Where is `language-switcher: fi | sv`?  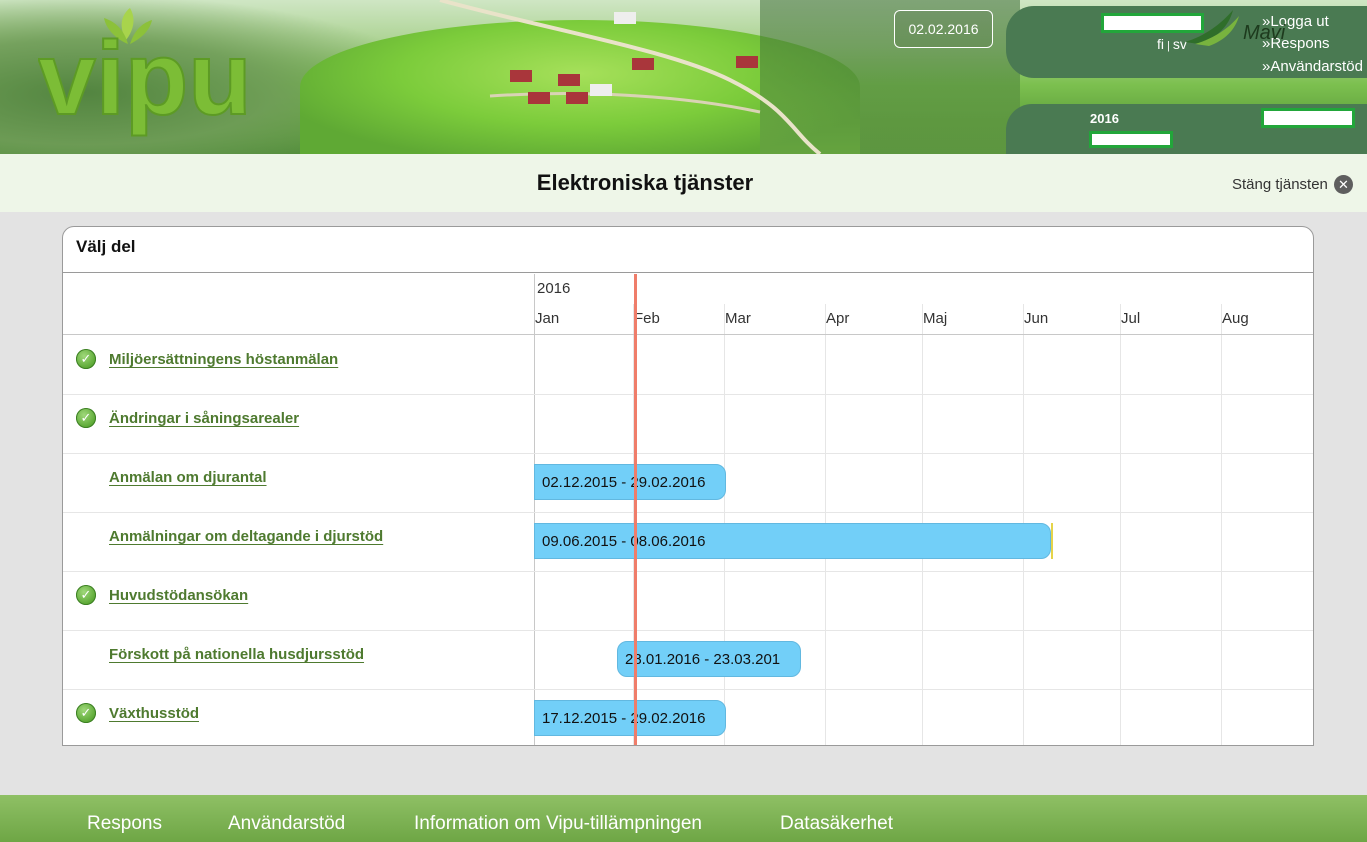 language-switcher: fi | sv is located at coordinates (1172, 44).